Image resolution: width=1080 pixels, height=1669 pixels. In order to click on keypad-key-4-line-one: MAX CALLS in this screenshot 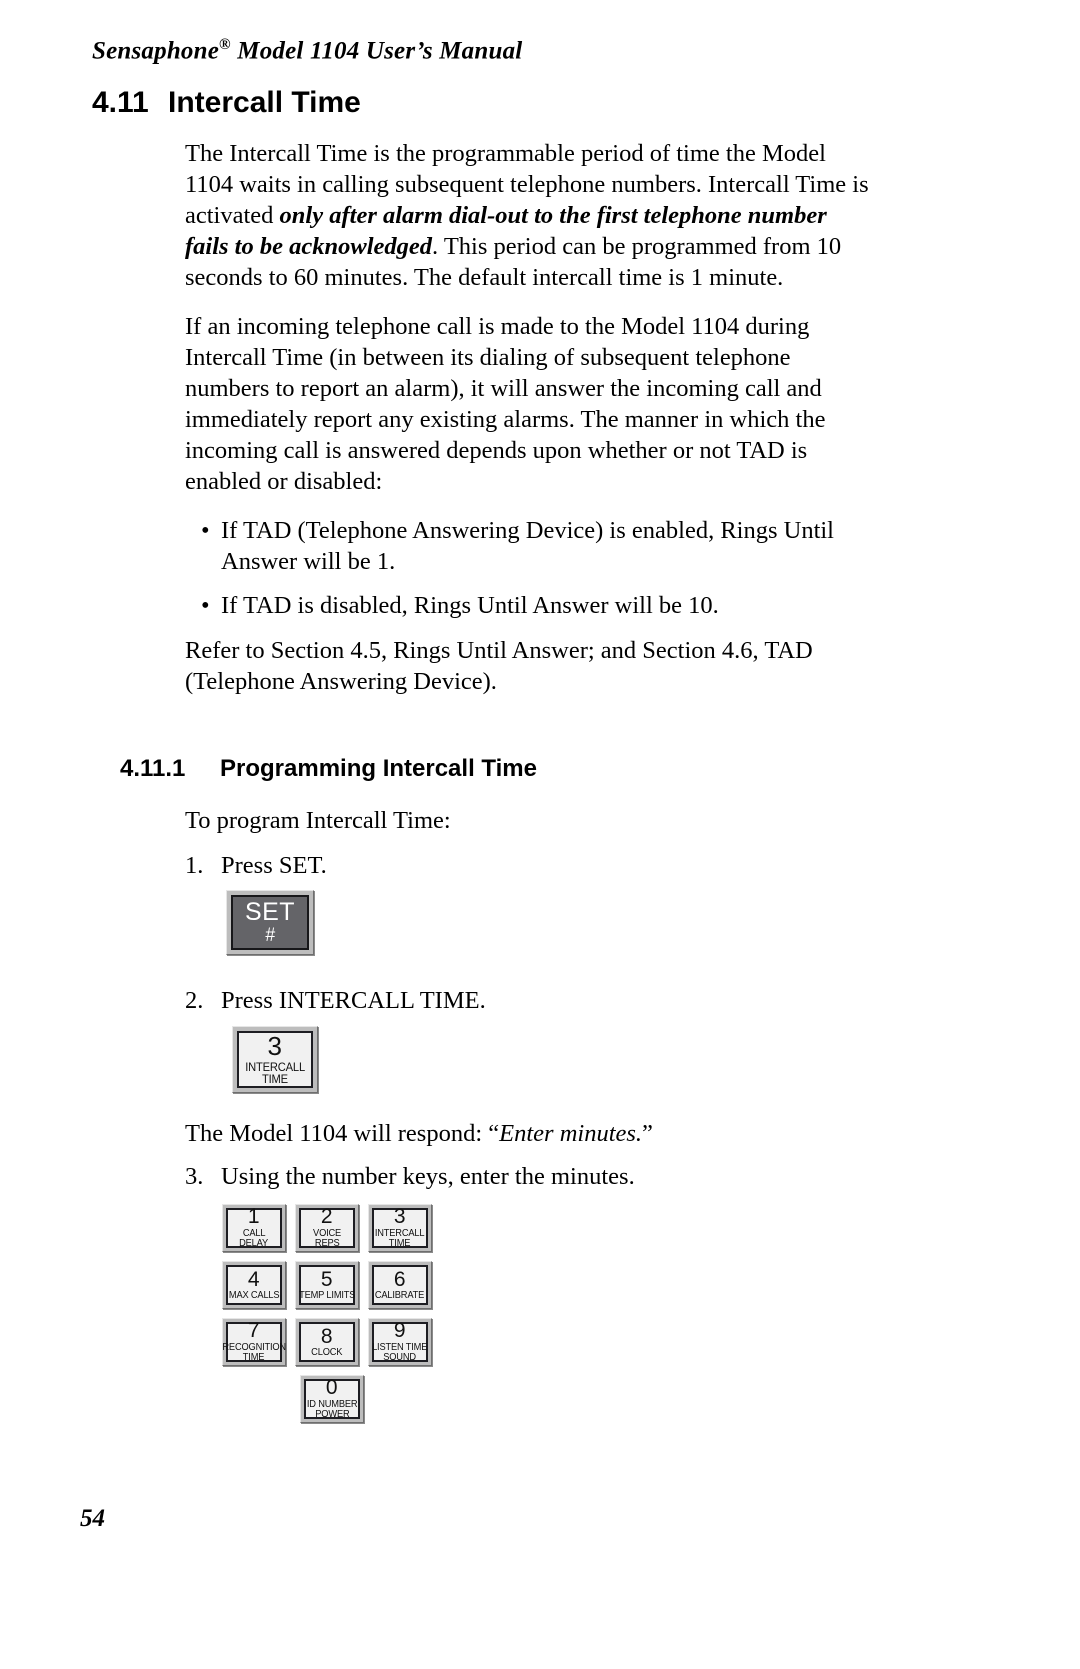, I will do `click(254, 1295)`.